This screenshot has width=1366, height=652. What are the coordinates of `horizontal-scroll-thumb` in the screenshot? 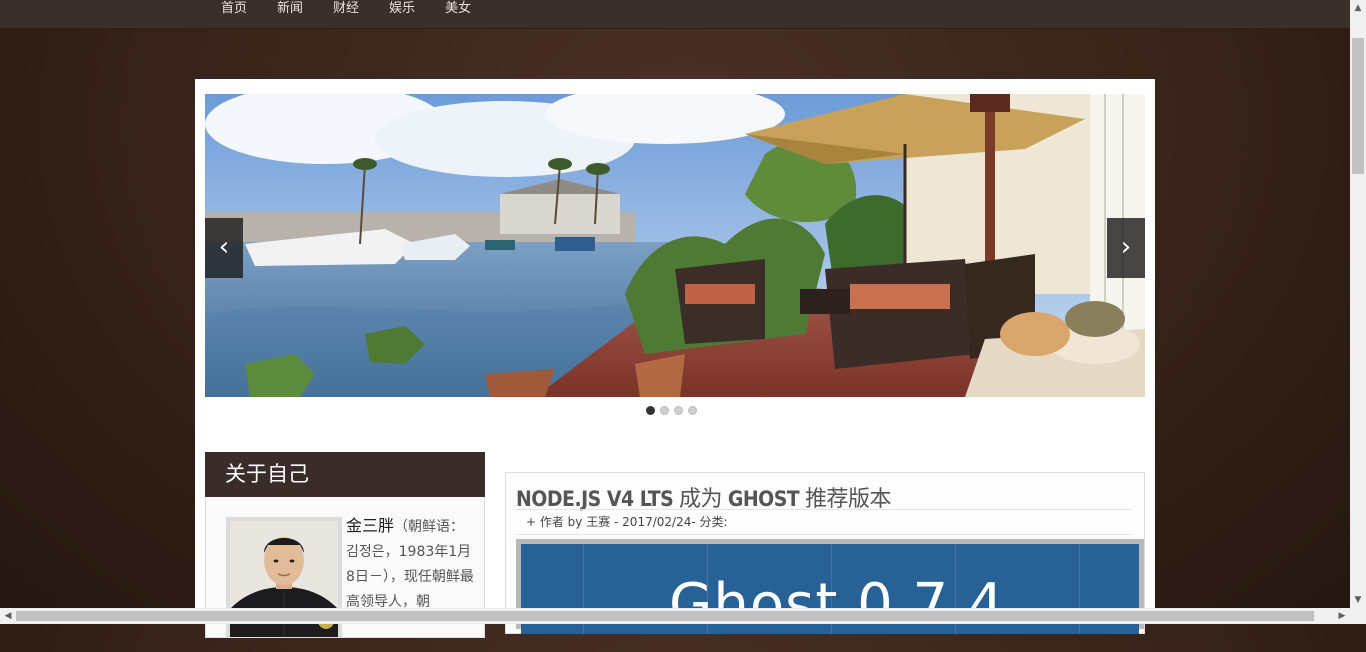 It's located at (665, 616).